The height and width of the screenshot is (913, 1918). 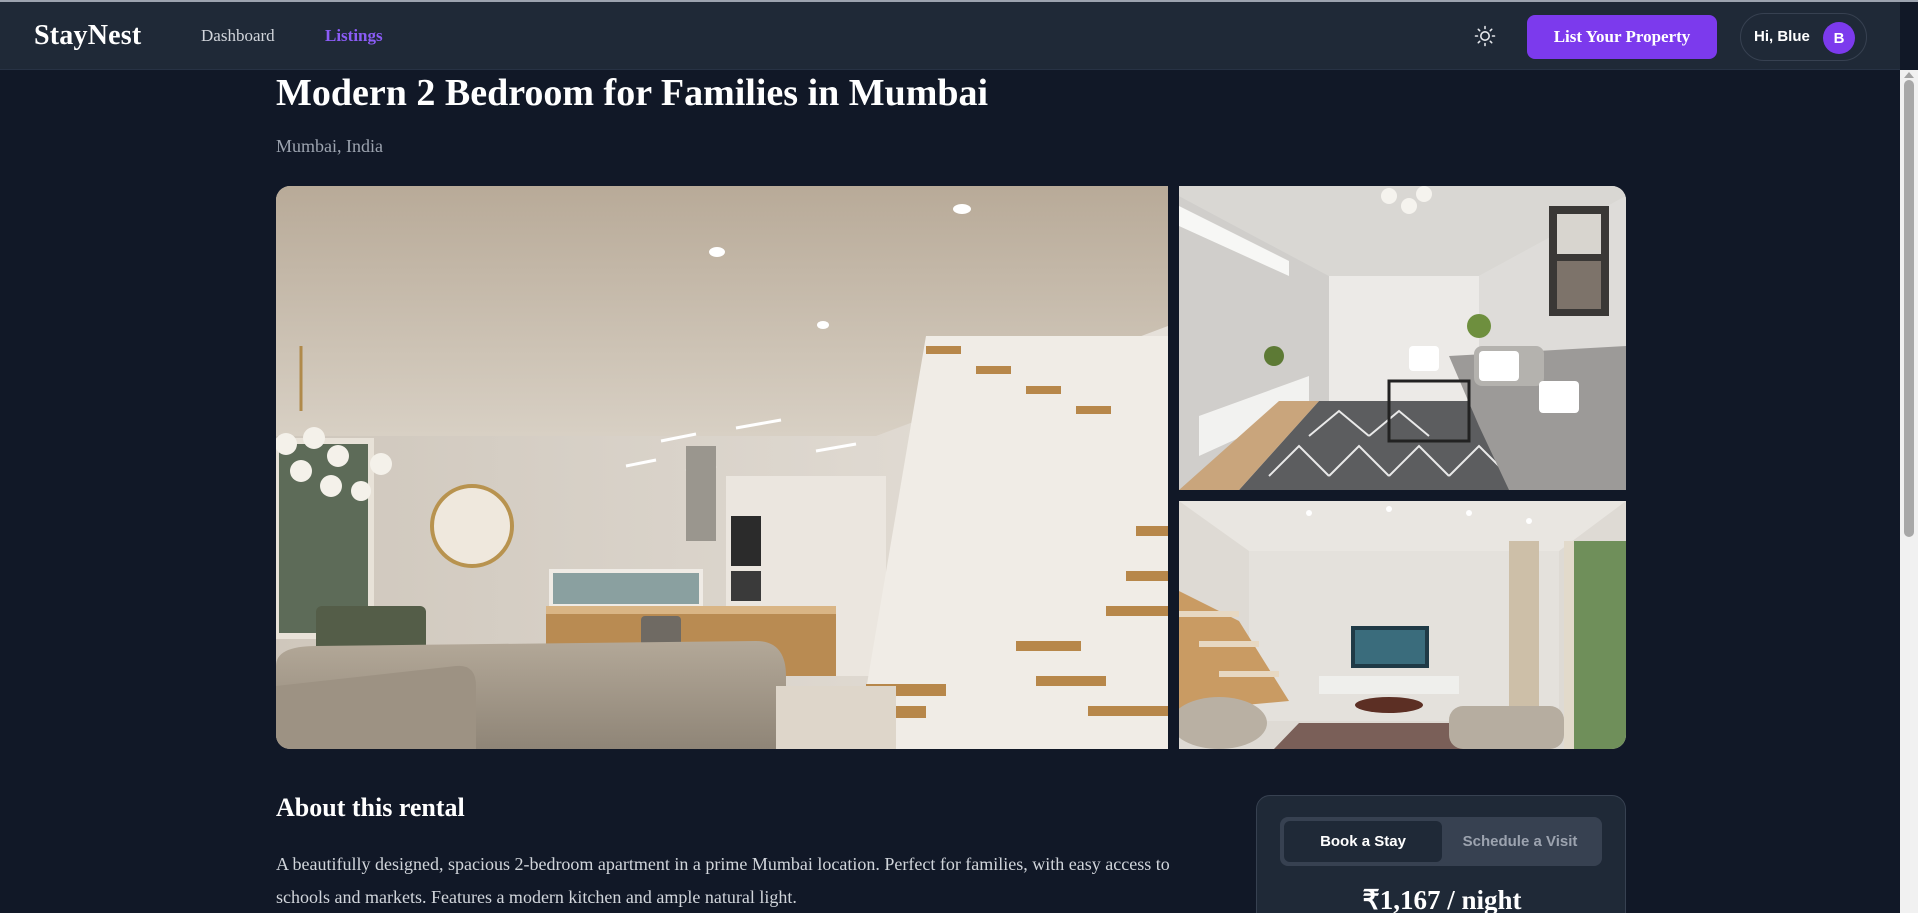 I want to click on tab-book-a-stay: Book a Stay, so click(x=1363, y=841).